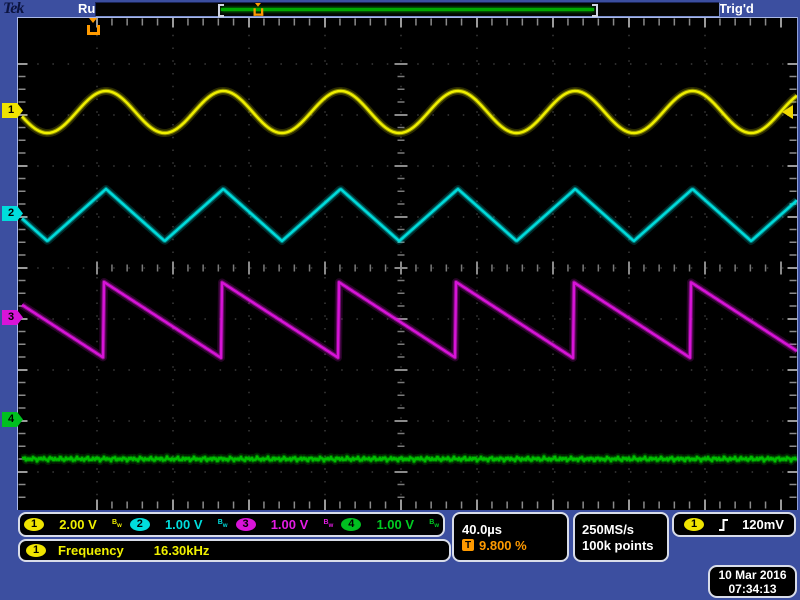 The height and width of the screenshot is (600, 800). I want to click on trigger-t-icon: T, so click(468, 545).